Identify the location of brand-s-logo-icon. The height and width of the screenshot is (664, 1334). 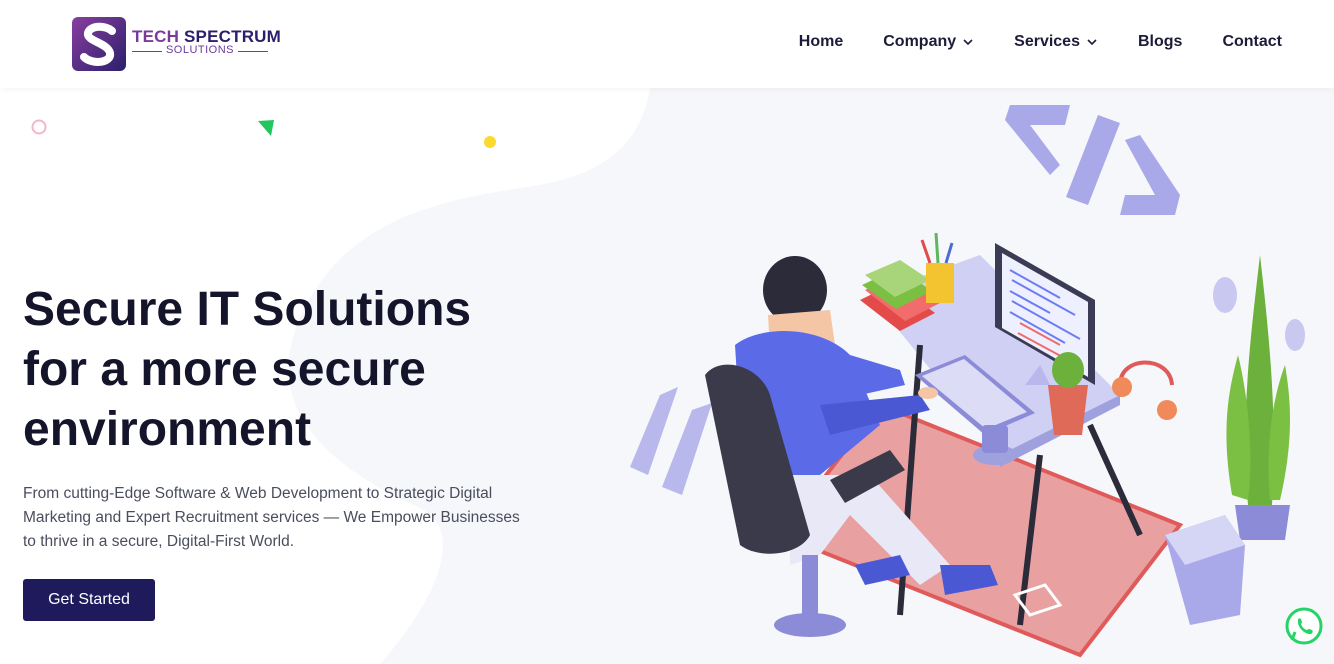
(99, 44).